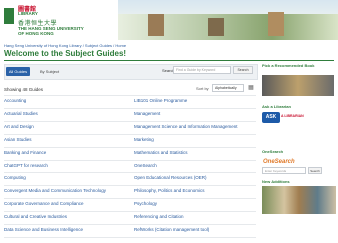  What do you see at coordinates (24, 89) in the screenshot?
I see `guide-count: Showing 48 Guides` at bounding box center [24, 89].